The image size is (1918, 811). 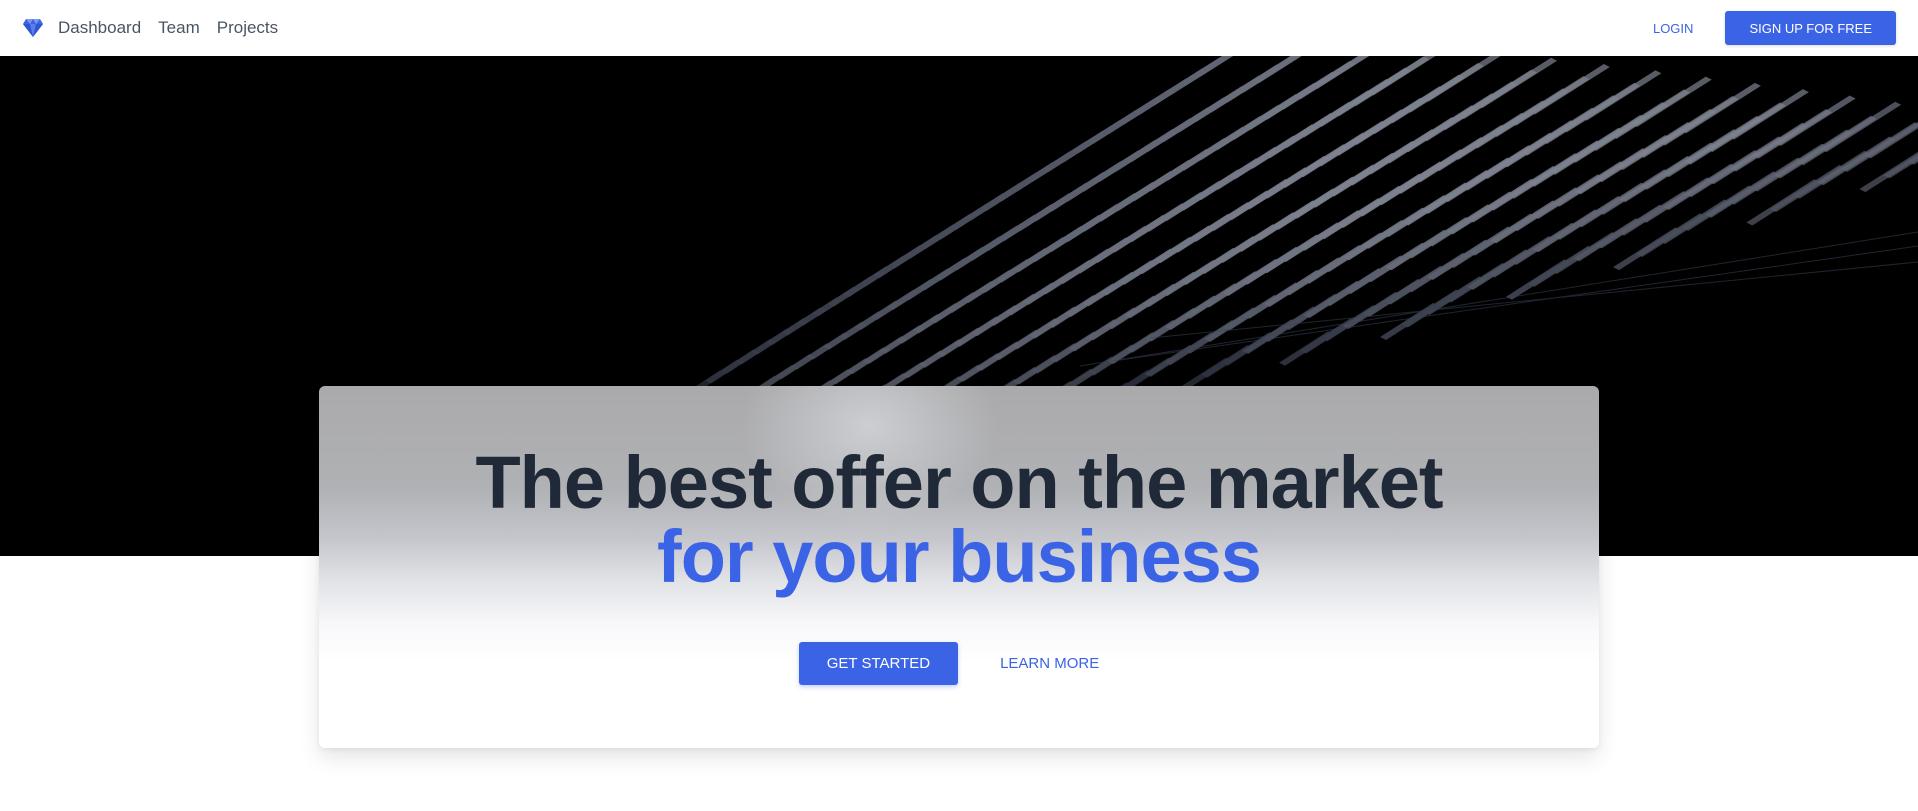 I want to click on learn-more-button: LEARN MORE, so click(x=1049, y=663).